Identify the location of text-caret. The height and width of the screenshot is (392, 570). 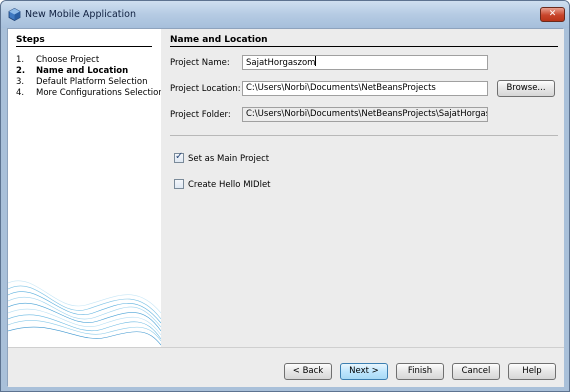
(316, 61).